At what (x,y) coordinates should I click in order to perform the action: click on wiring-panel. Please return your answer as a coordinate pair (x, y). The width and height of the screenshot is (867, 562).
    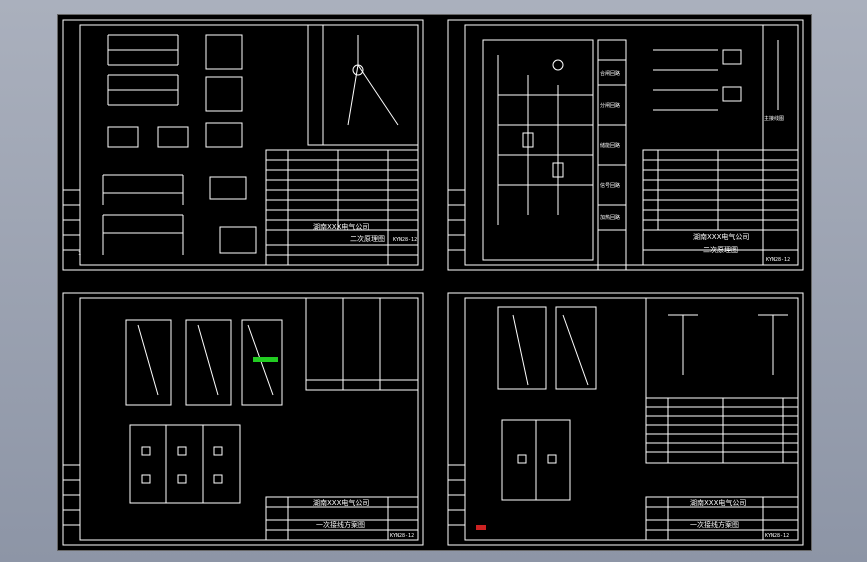
    Looking at the image, I should click on (362, 344).